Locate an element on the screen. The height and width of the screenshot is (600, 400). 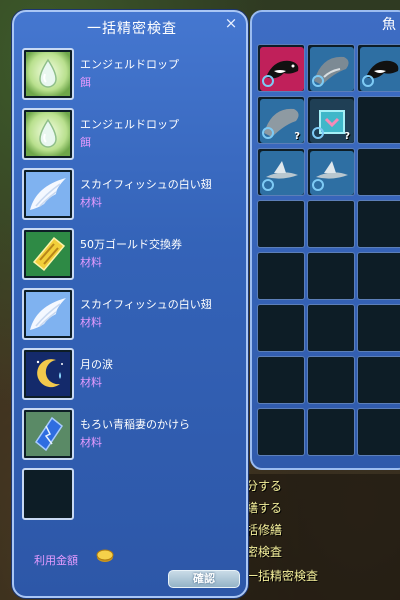
menu-item-repair: 繕する is located at coordinates (264, 508).